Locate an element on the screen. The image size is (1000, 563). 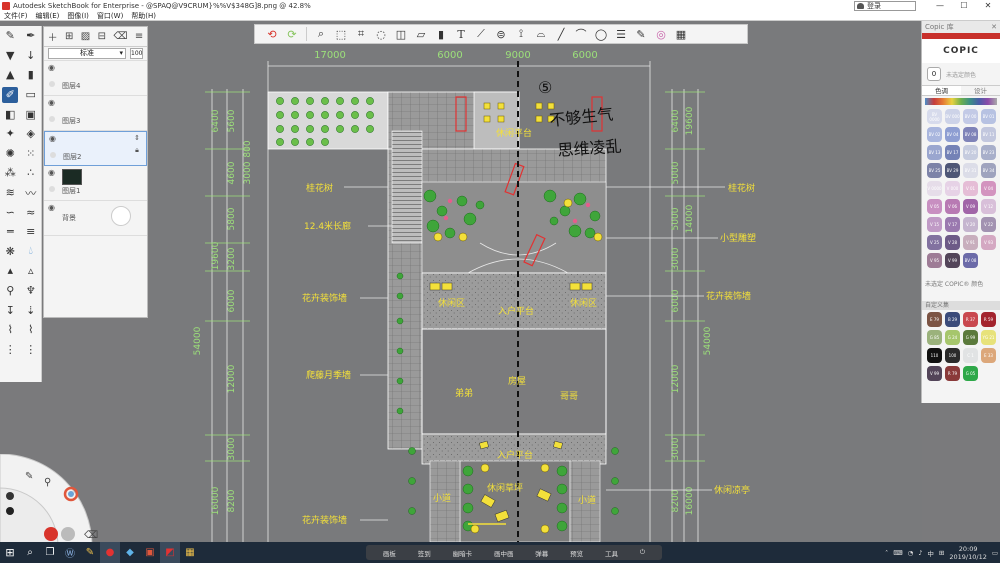
distort-icon: ▱ is located at coordinates (421, 34).